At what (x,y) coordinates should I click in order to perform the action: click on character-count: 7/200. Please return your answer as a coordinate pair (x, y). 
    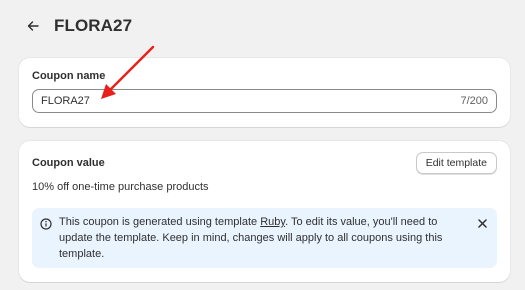
    Looking at the image, I should click on (474, 101).